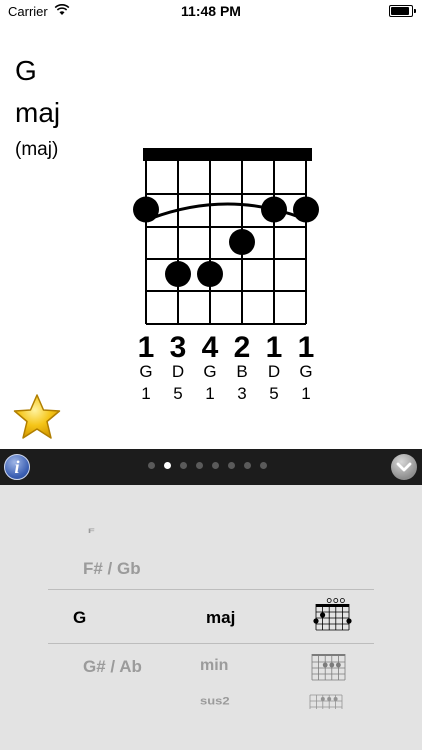  I want to click on picker-root-option: G# / Ab, so click(112, 667).